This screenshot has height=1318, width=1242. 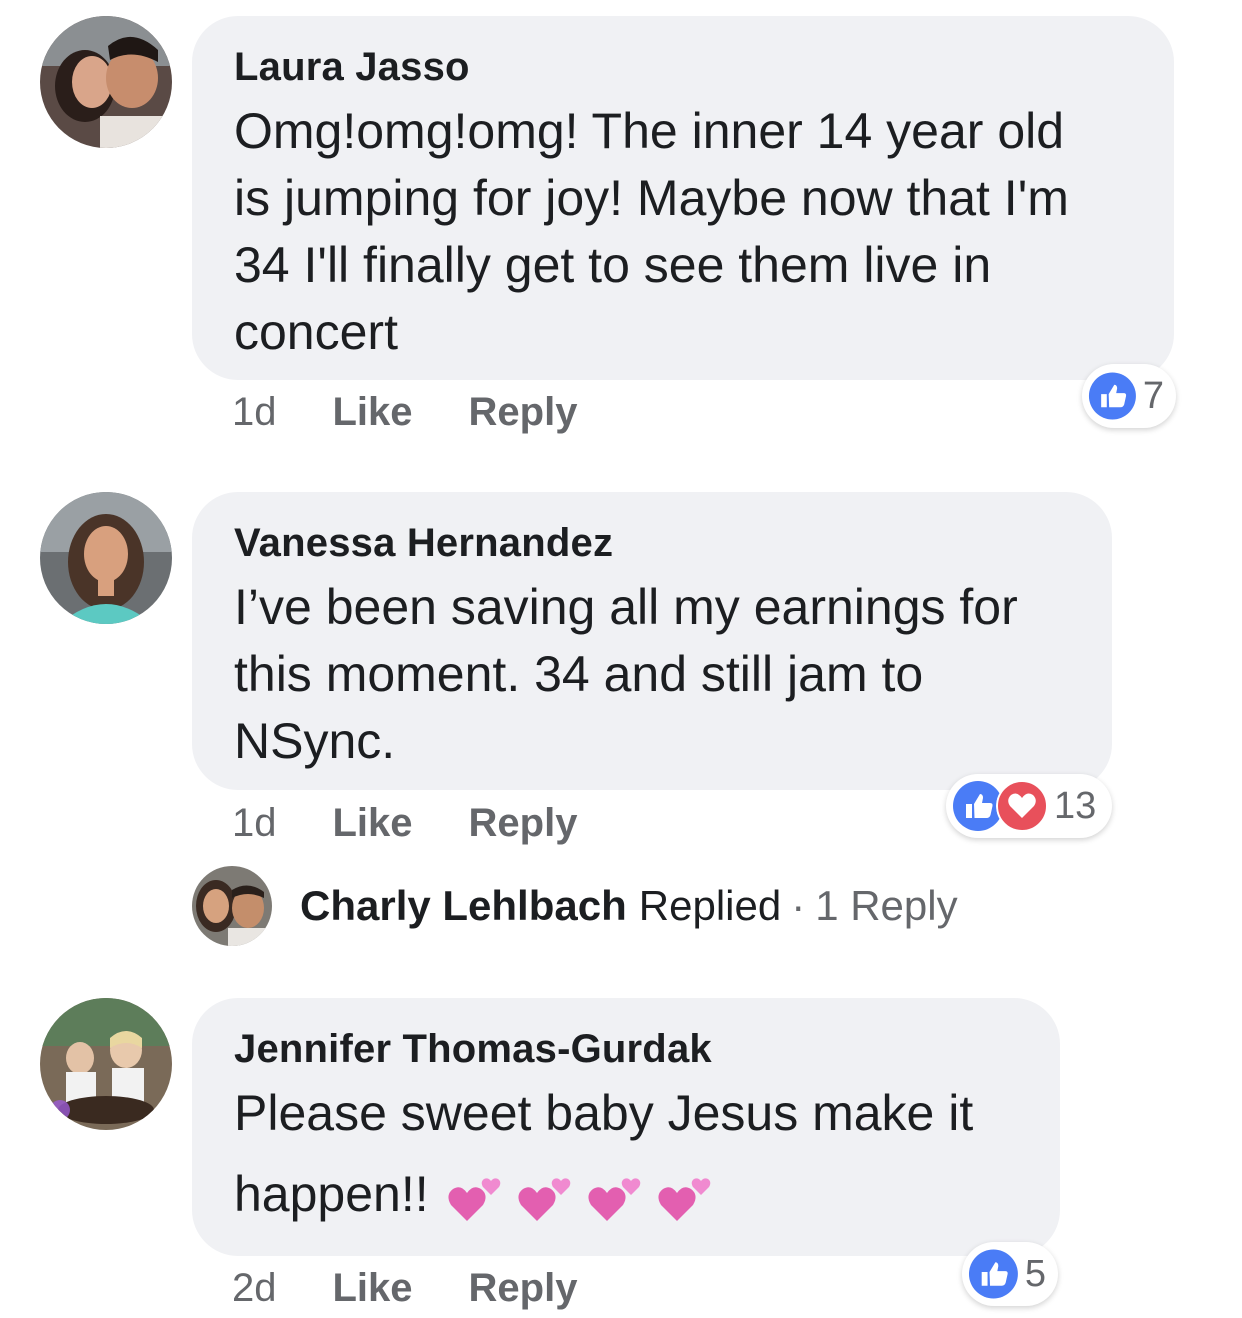 What do you see at coordinates (627, 1155) in the screenshot?
I see `comment-text: Please sweet baby Jesus make it happen!!` at bounding box center [627, 1155].